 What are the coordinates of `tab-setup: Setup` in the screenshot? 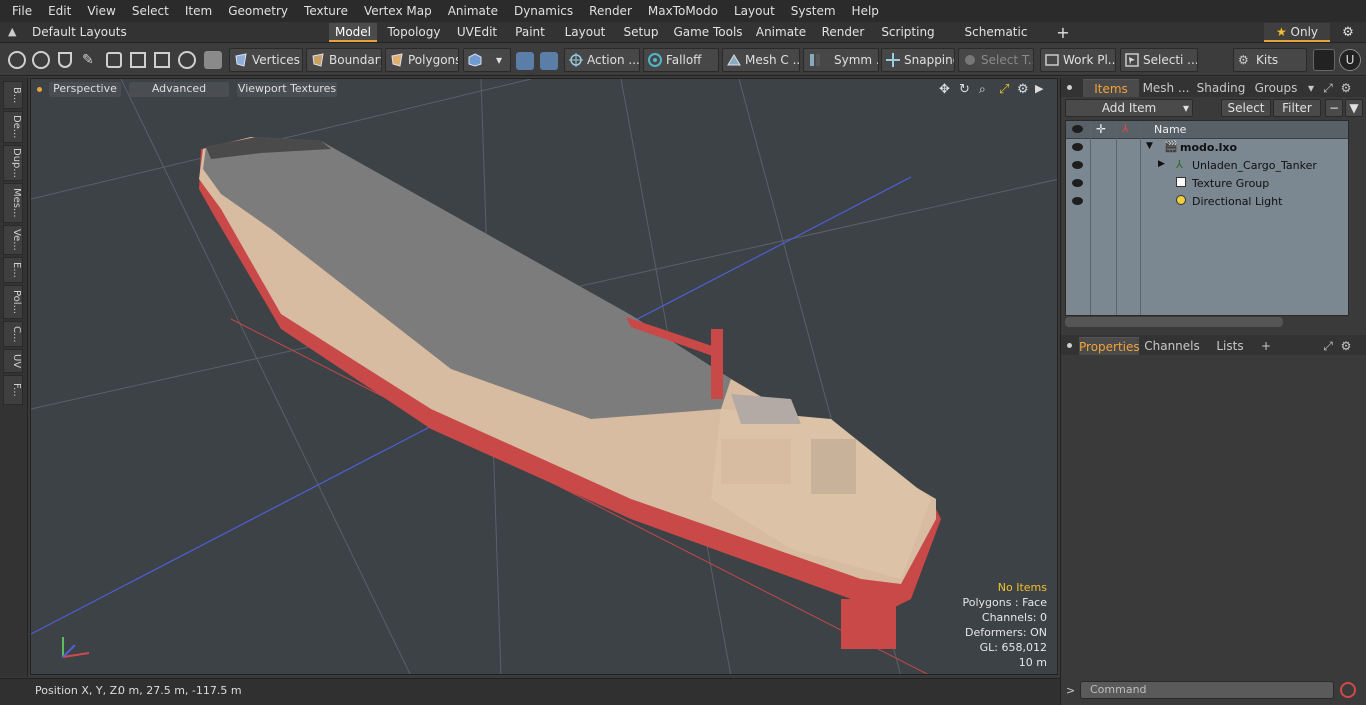 It's located at (641, 32).